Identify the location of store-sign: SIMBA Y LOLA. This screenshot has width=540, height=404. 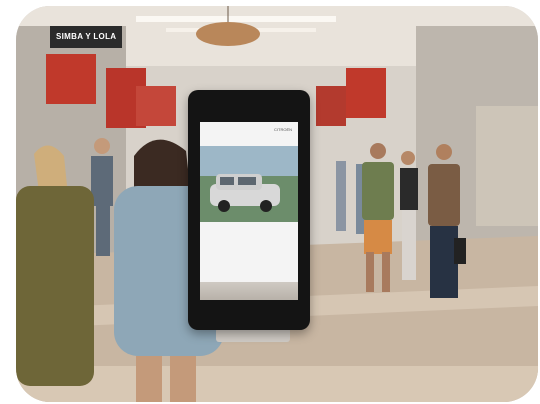
(86, 37).